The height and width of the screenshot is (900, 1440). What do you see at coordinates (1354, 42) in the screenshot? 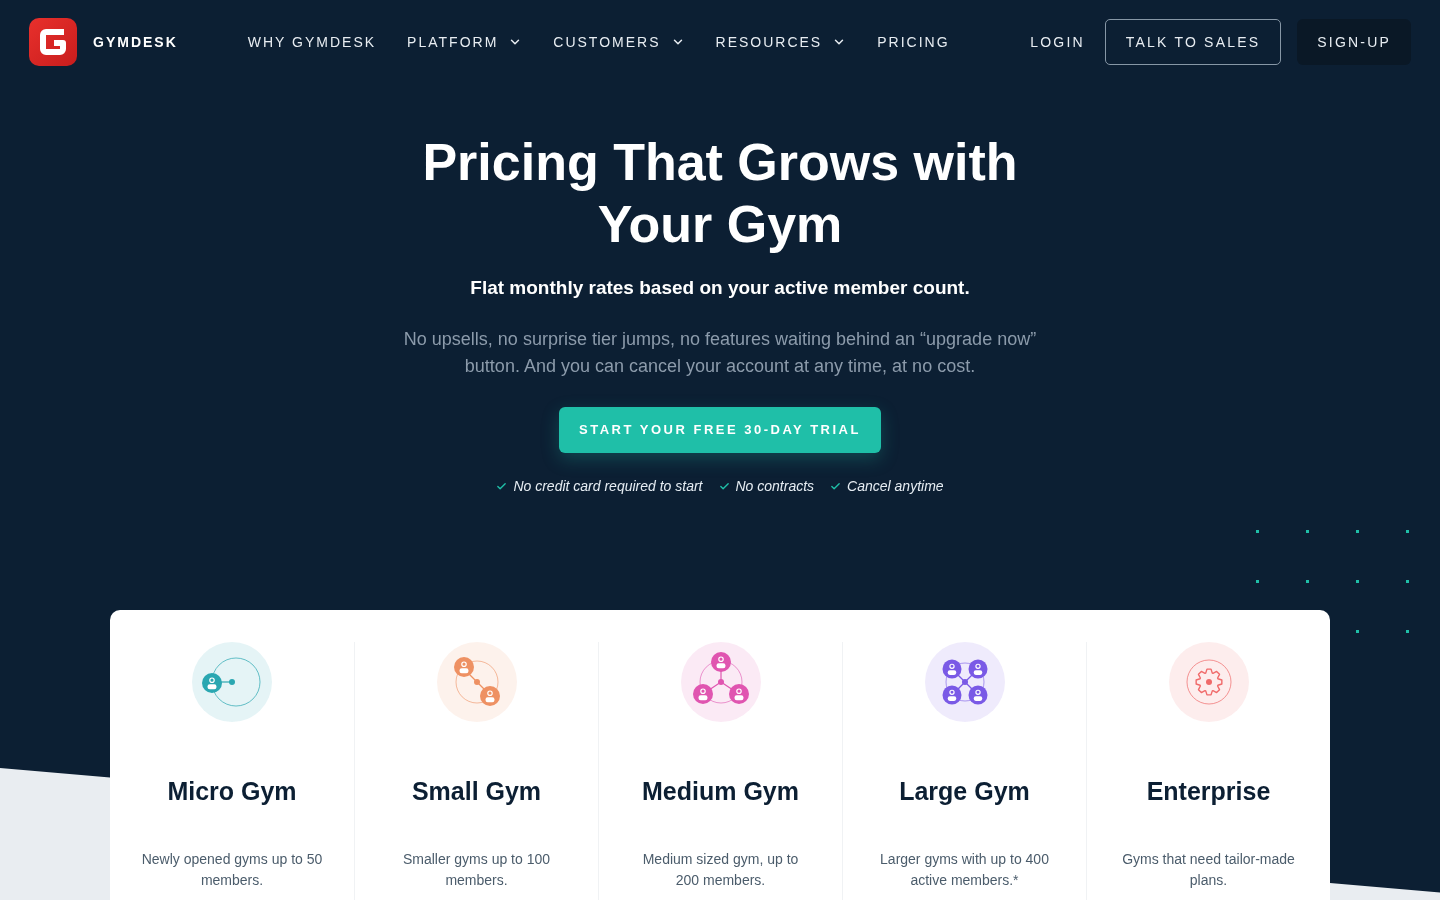
I see `sign-up-button: SIGN-UP` at bounding box center [1354, 42].